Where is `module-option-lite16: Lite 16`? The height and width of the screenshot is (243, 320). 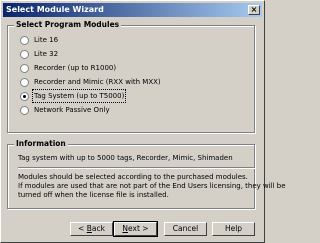
module-option-lite16: Lite 16 is located at coordinates (39, 40).